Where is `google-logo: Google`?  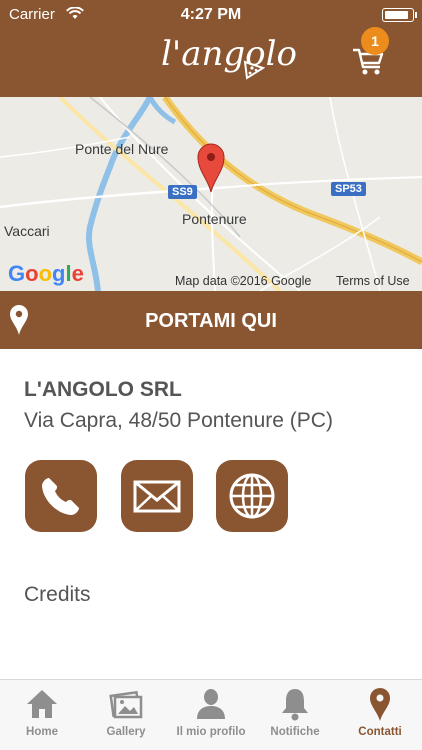 google-logo: Google is located at coordinates (46, 274).